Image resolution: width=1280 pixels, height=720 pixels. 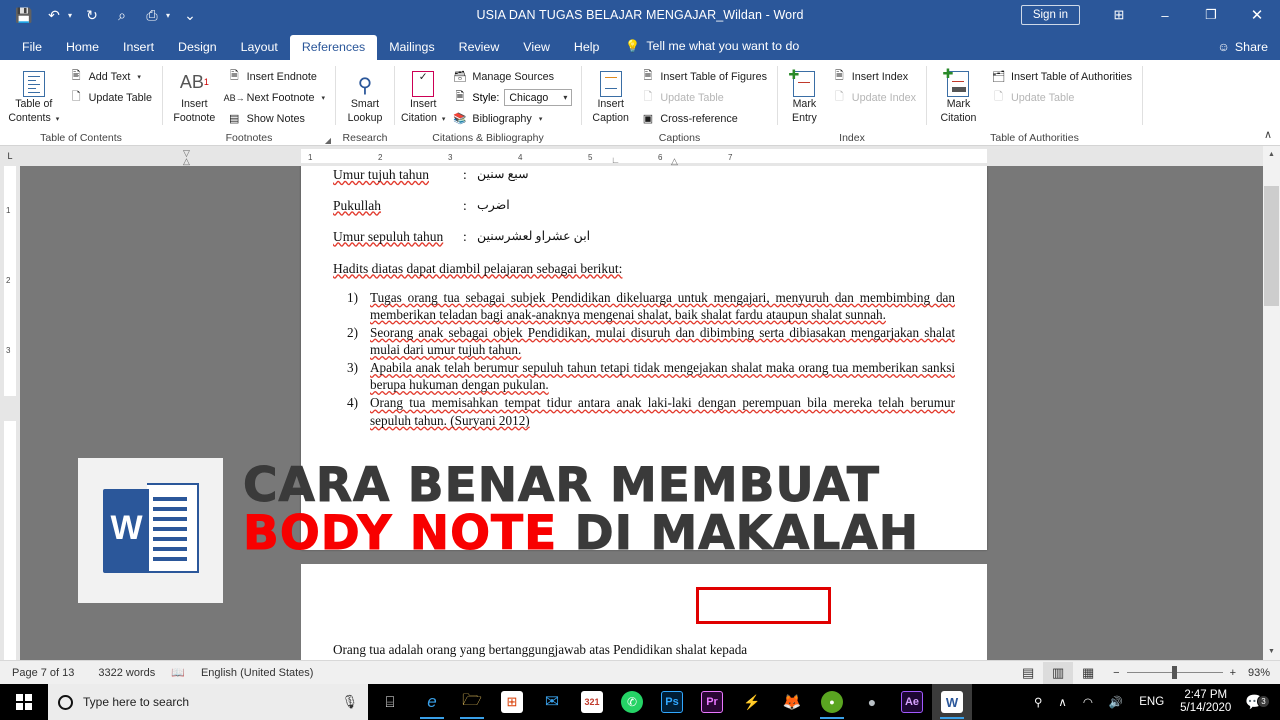 What do you see at coordinates (552, 702) in the screenshot?
I see `taskbar-app-mail: ✉` at bounding box center [552, 702].